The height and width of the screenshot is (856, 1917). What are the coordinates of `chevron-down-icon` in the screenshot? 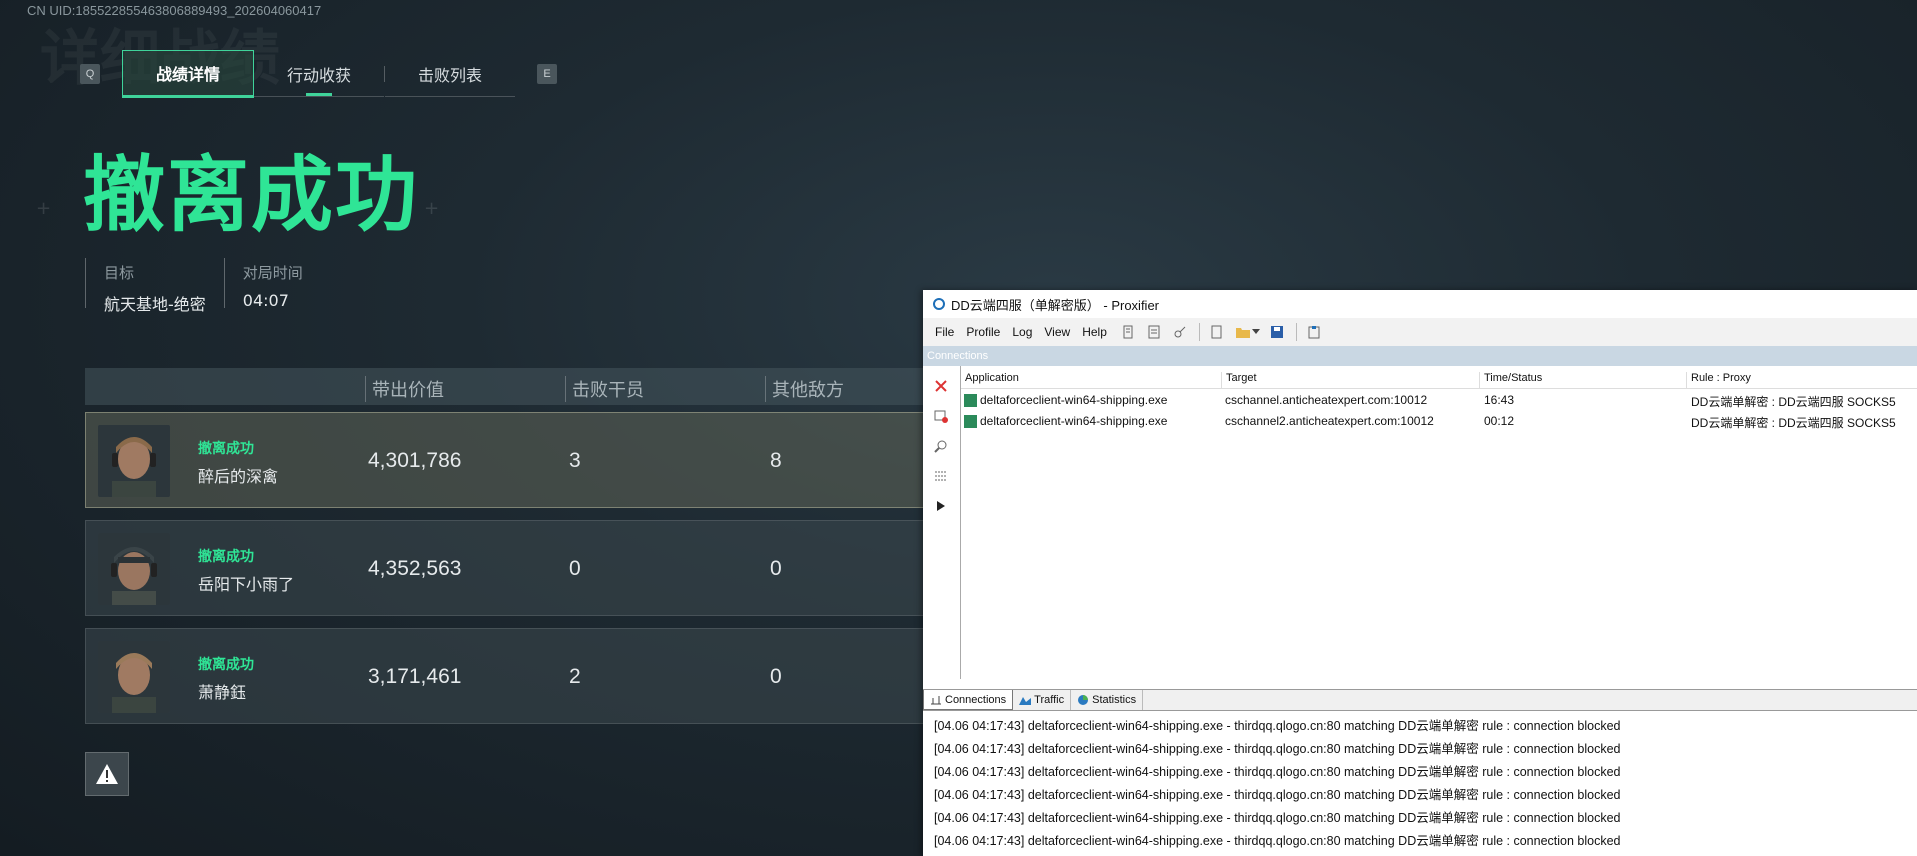 It's located at (1255, 332).